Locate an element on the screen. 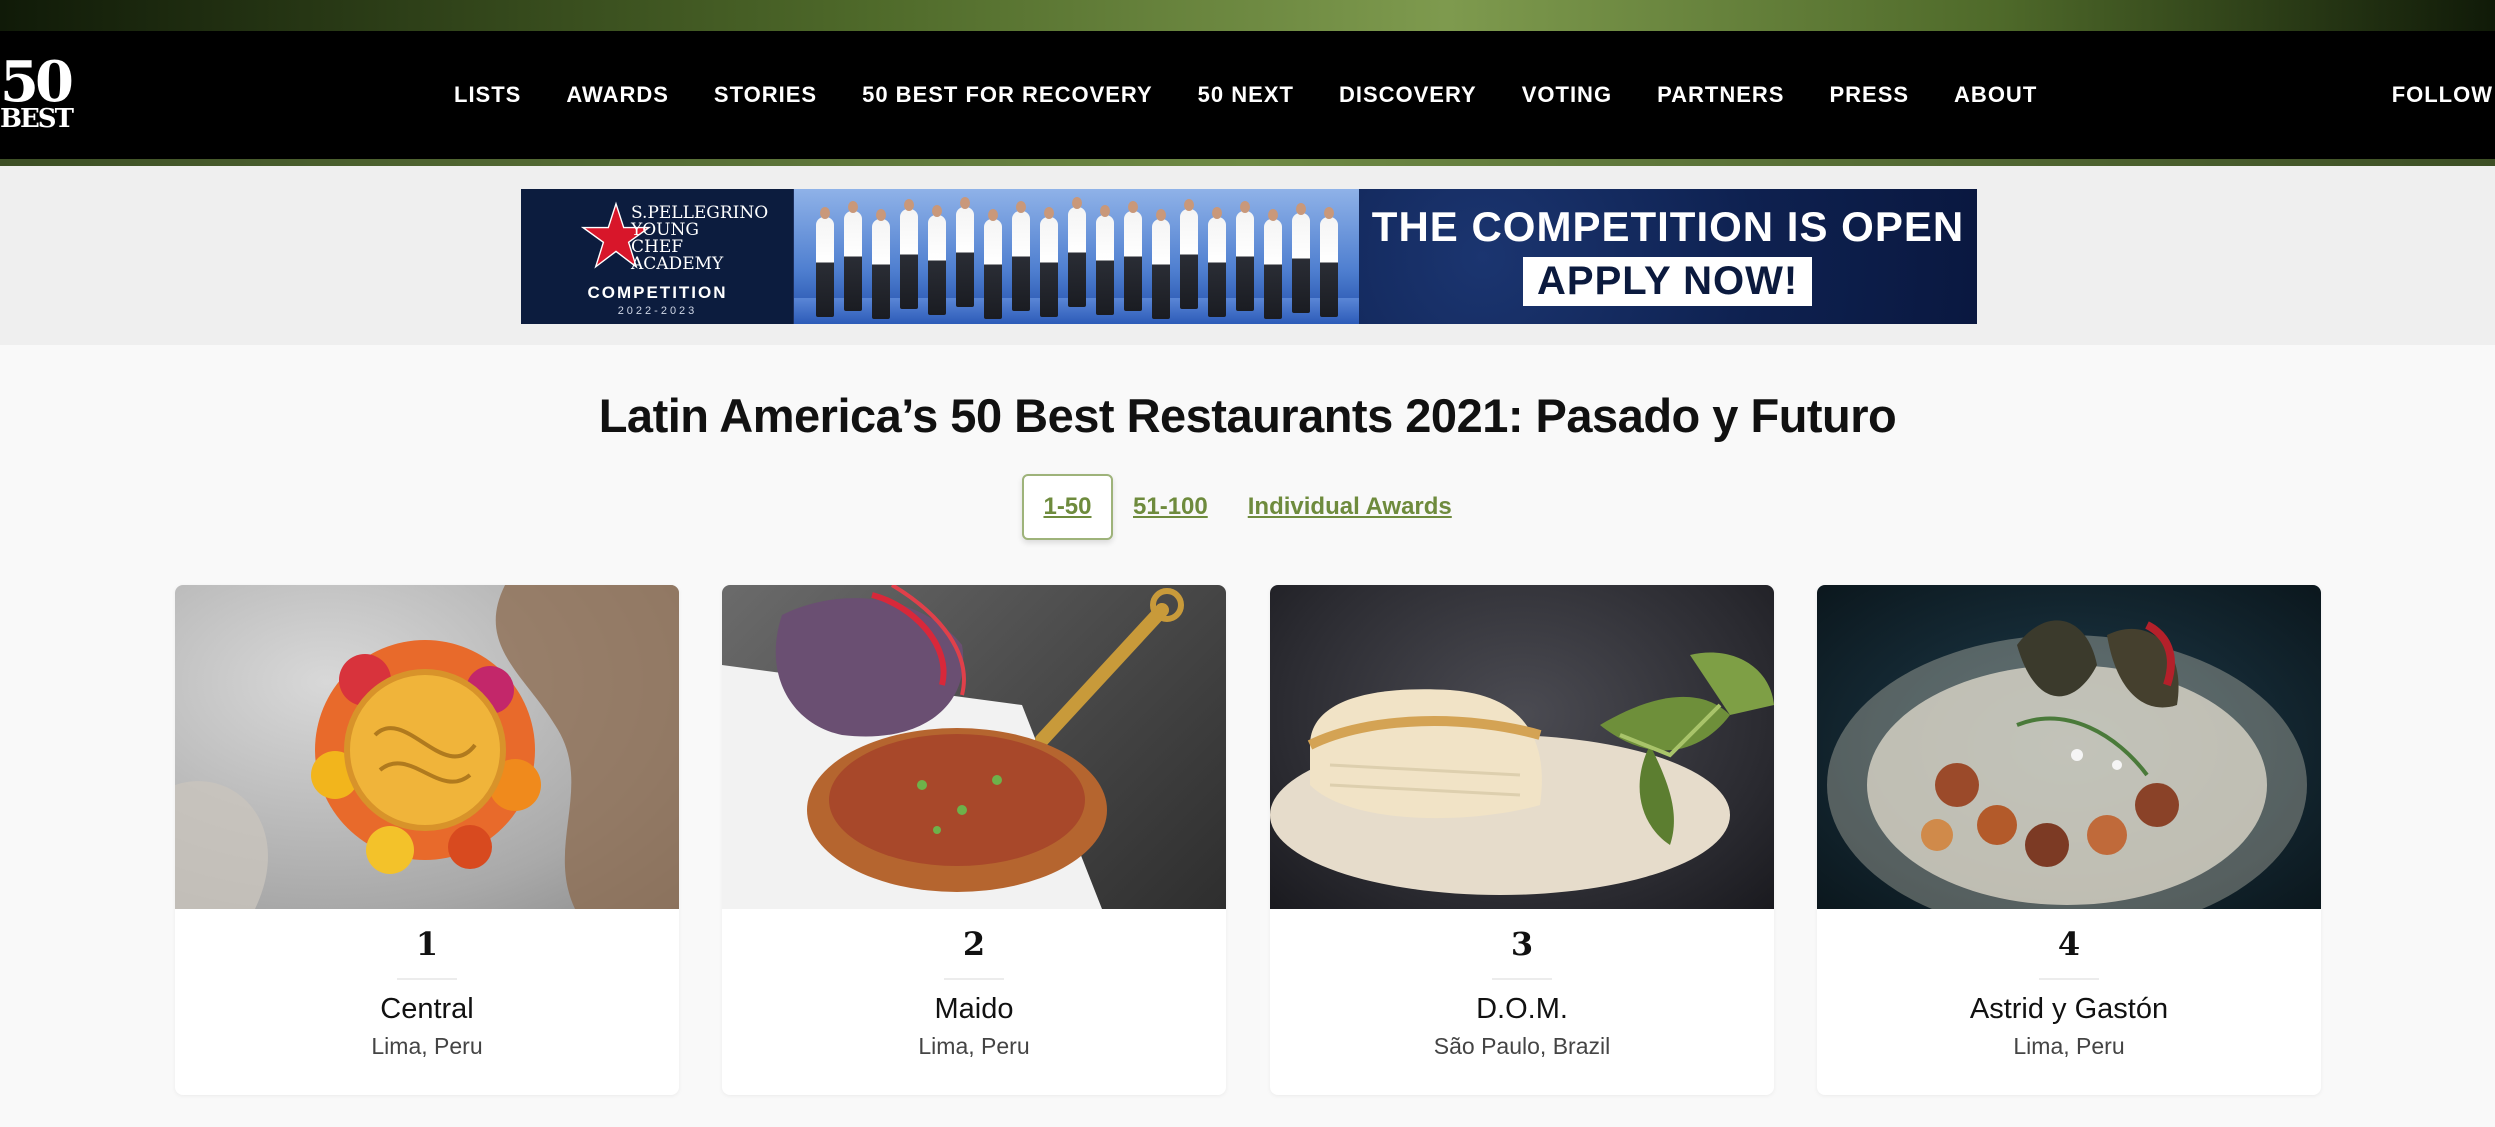 Image resolution: width=2495 pixels, height=1127 pixels. restaurant-card: 4 Astrid y Gastón Lima, Peru is located at coordinates (2069, 840).